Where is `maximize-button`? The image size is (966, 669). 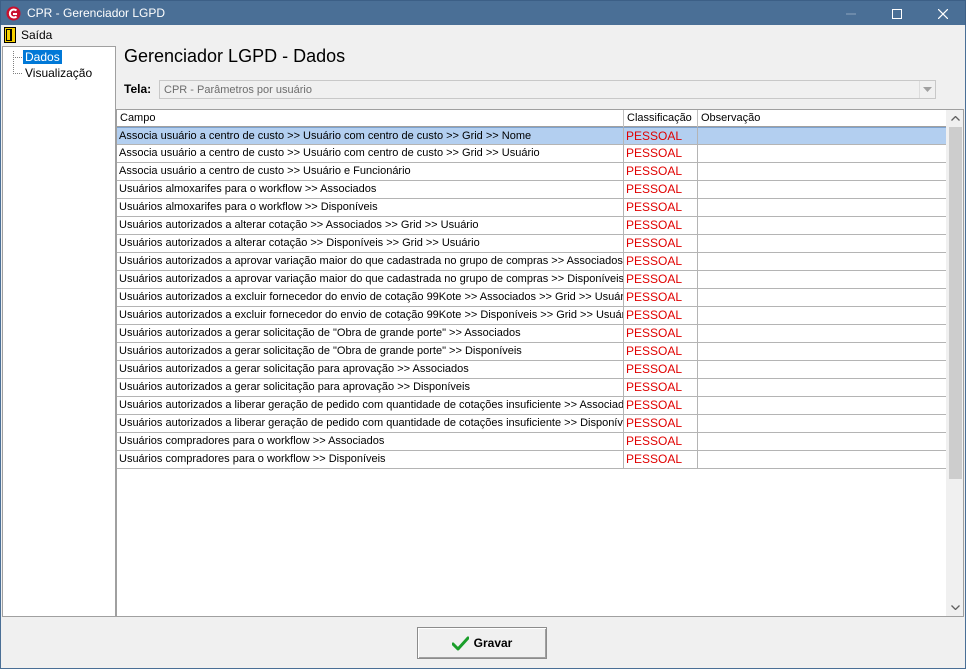 maximize-button is located at coordinates (897, 13).